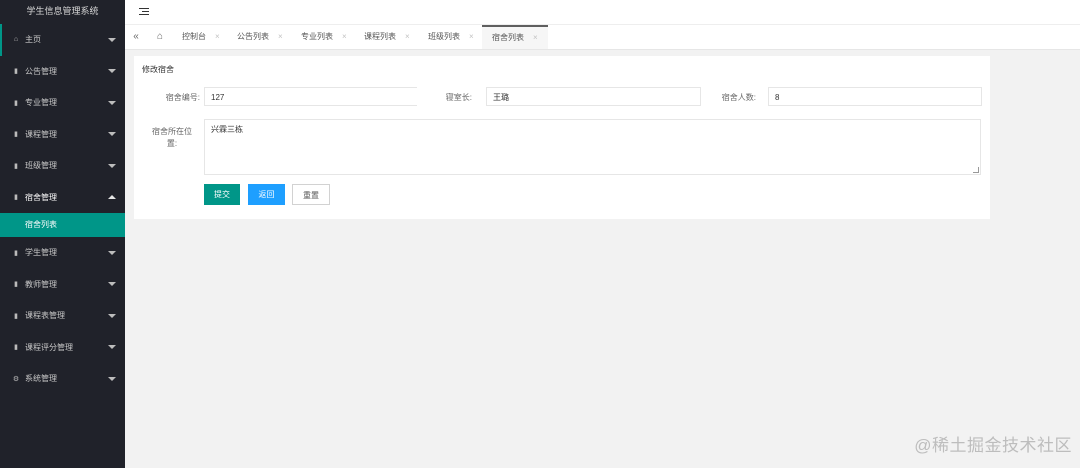  What do you see at coordinates (33, 40) in the screenshot?
I see `sidebar-item-label: 主页` at bounding box center [33, 40].